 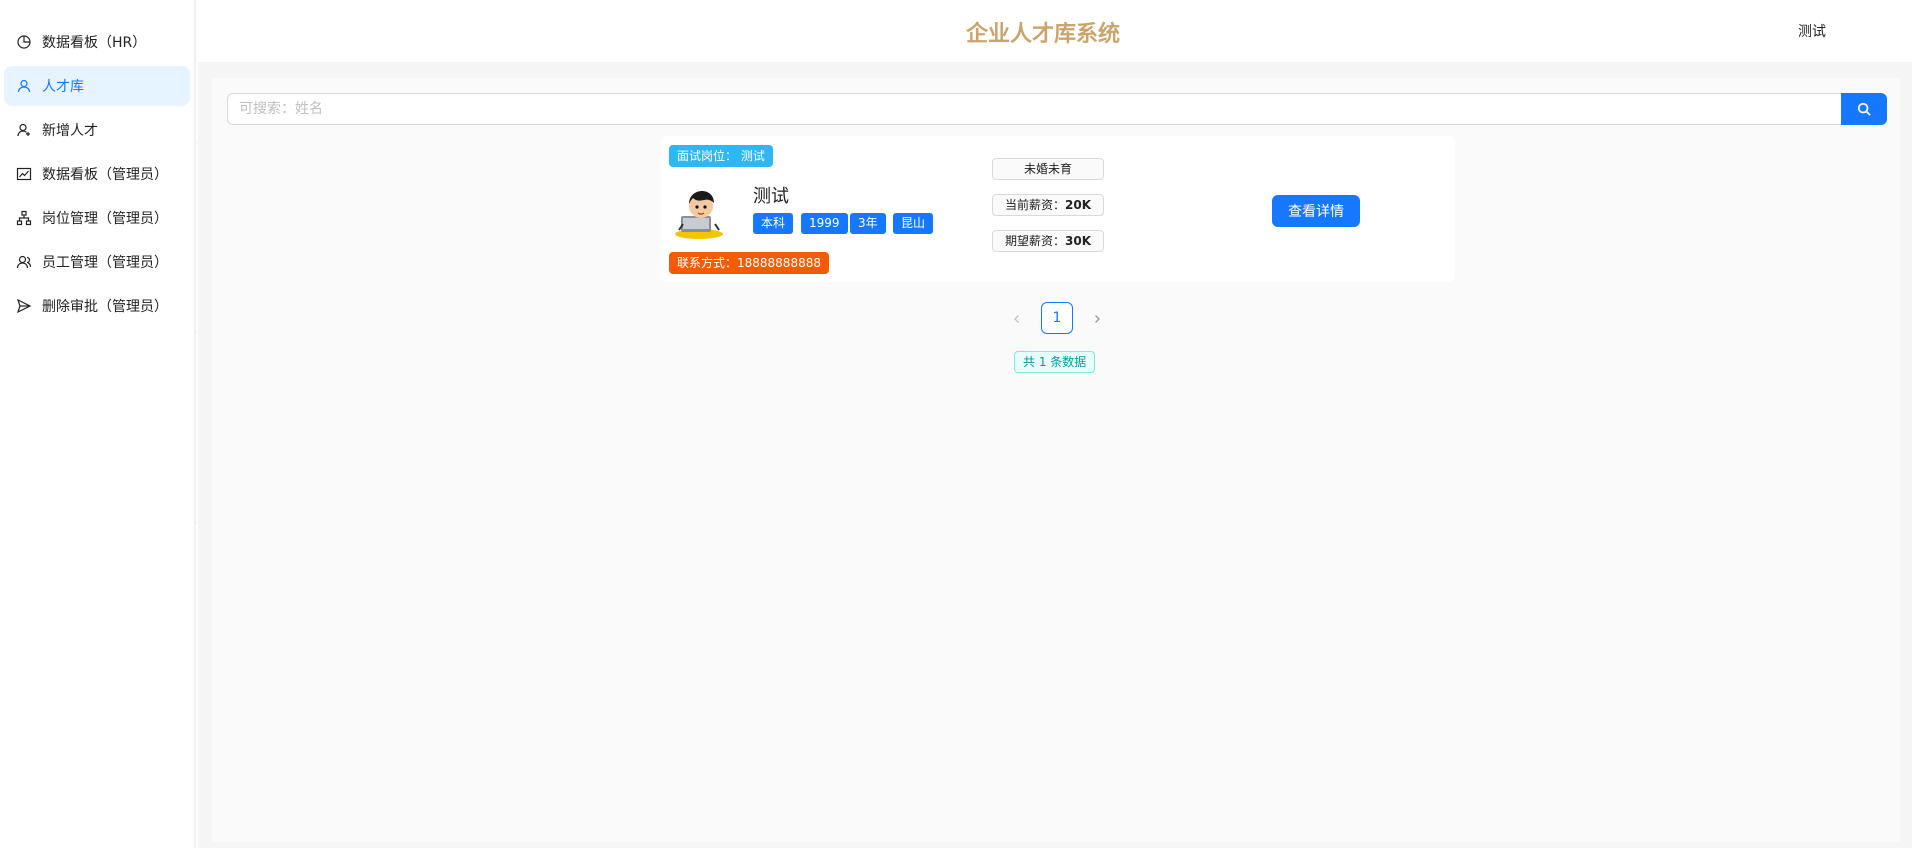 What do you see at coordinates (24, 218) in the screenshot?
I see `org-chart-icon` at bounding box center [24, 218].